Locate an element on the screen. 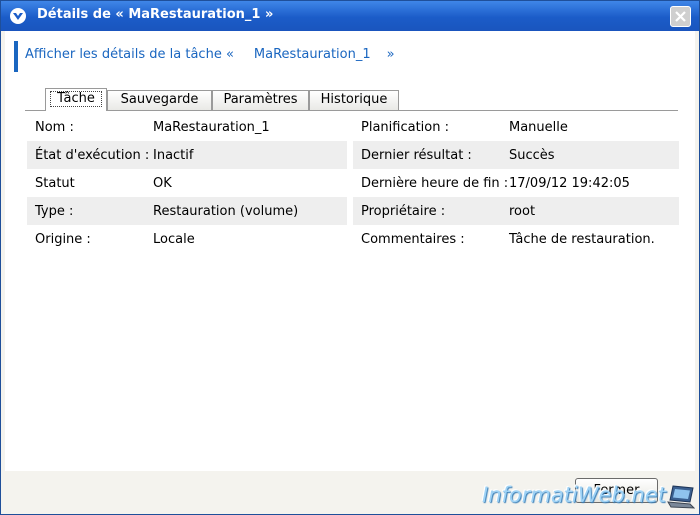  detail-row: Origine : Locale is located at coordinates (187, 239).